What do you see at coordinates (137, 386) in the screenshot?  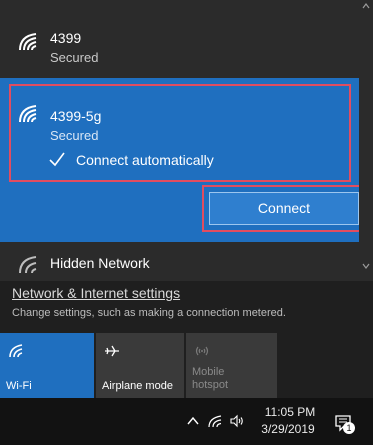 I see `airplane-mode-label: Airplane mode` at bounding box center [137, 386].